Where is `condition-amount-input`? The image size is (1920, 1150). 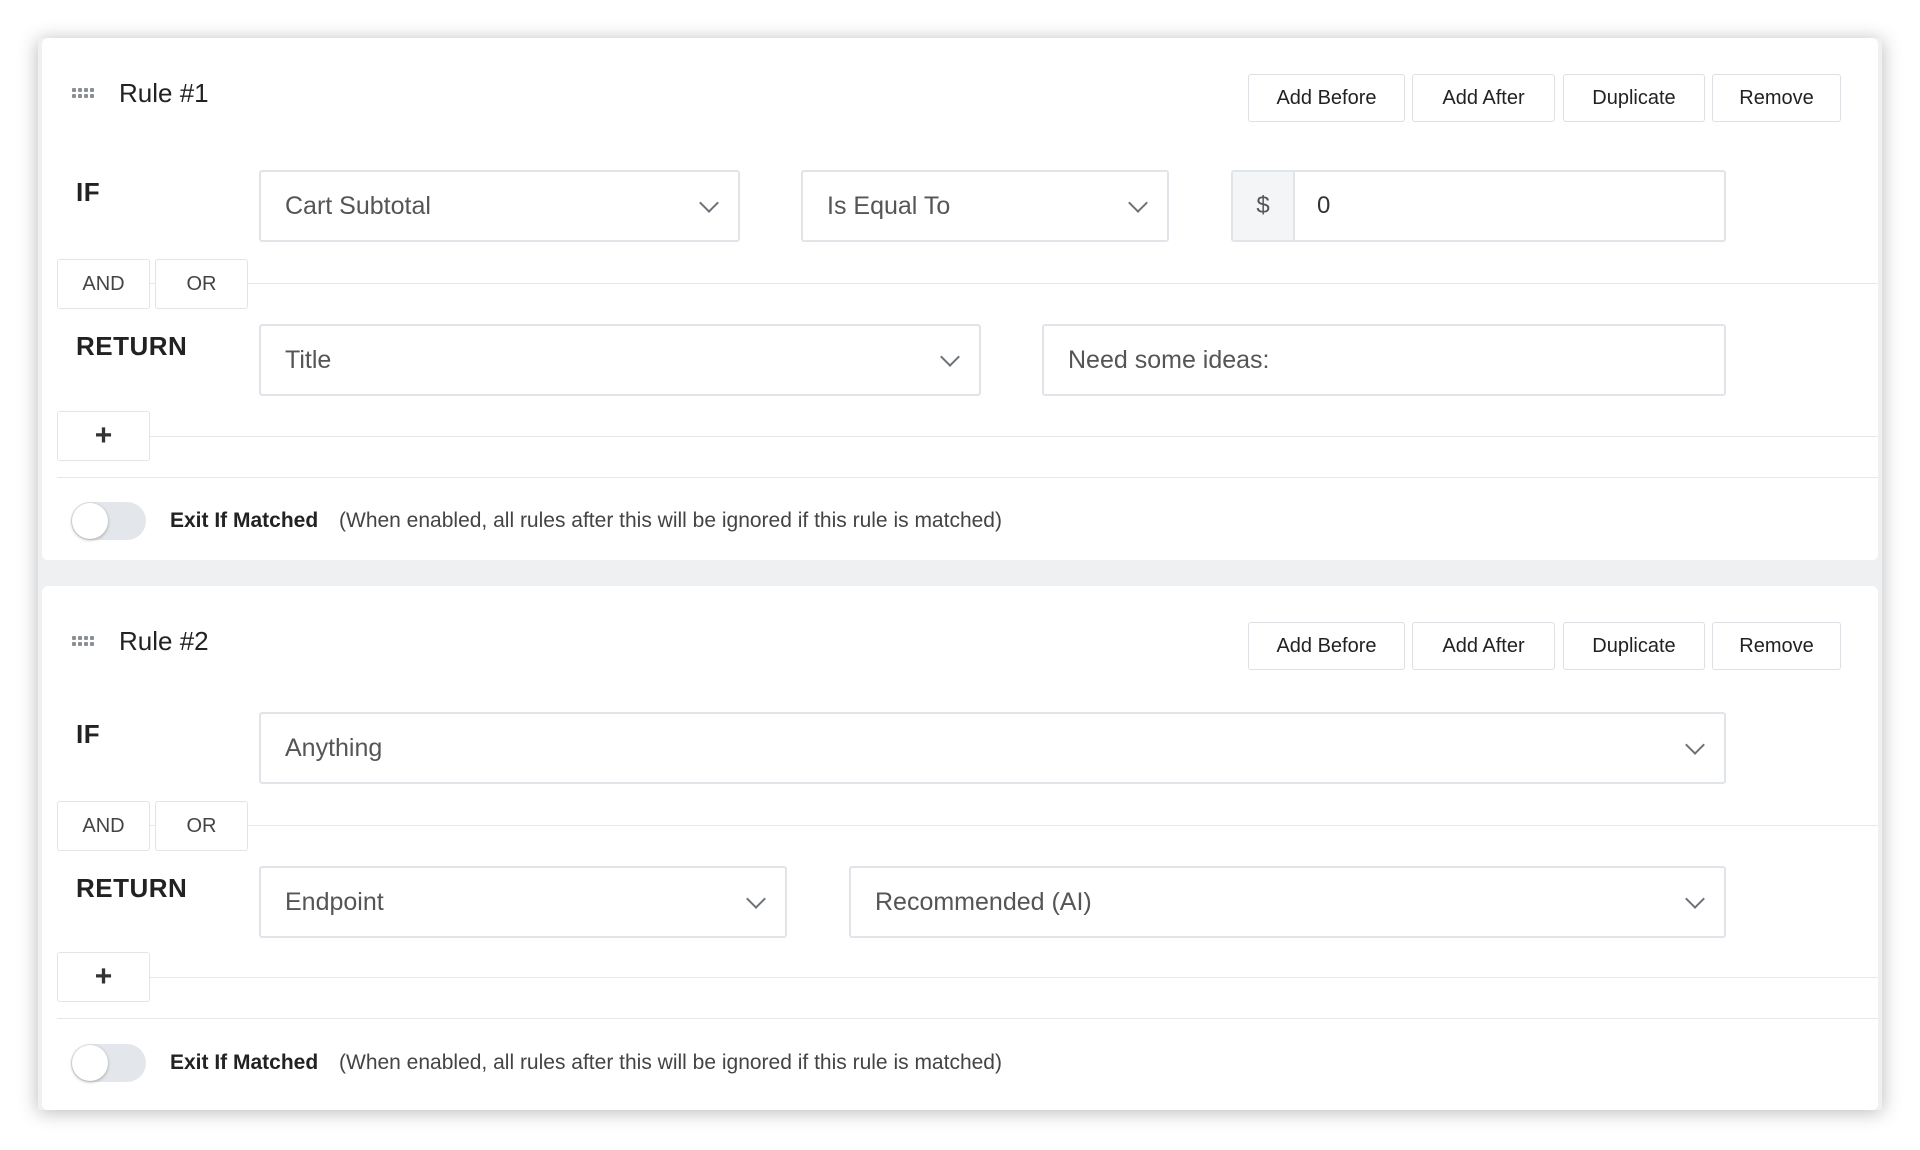
condition-amount-input is located at coordinates (1509, 206).